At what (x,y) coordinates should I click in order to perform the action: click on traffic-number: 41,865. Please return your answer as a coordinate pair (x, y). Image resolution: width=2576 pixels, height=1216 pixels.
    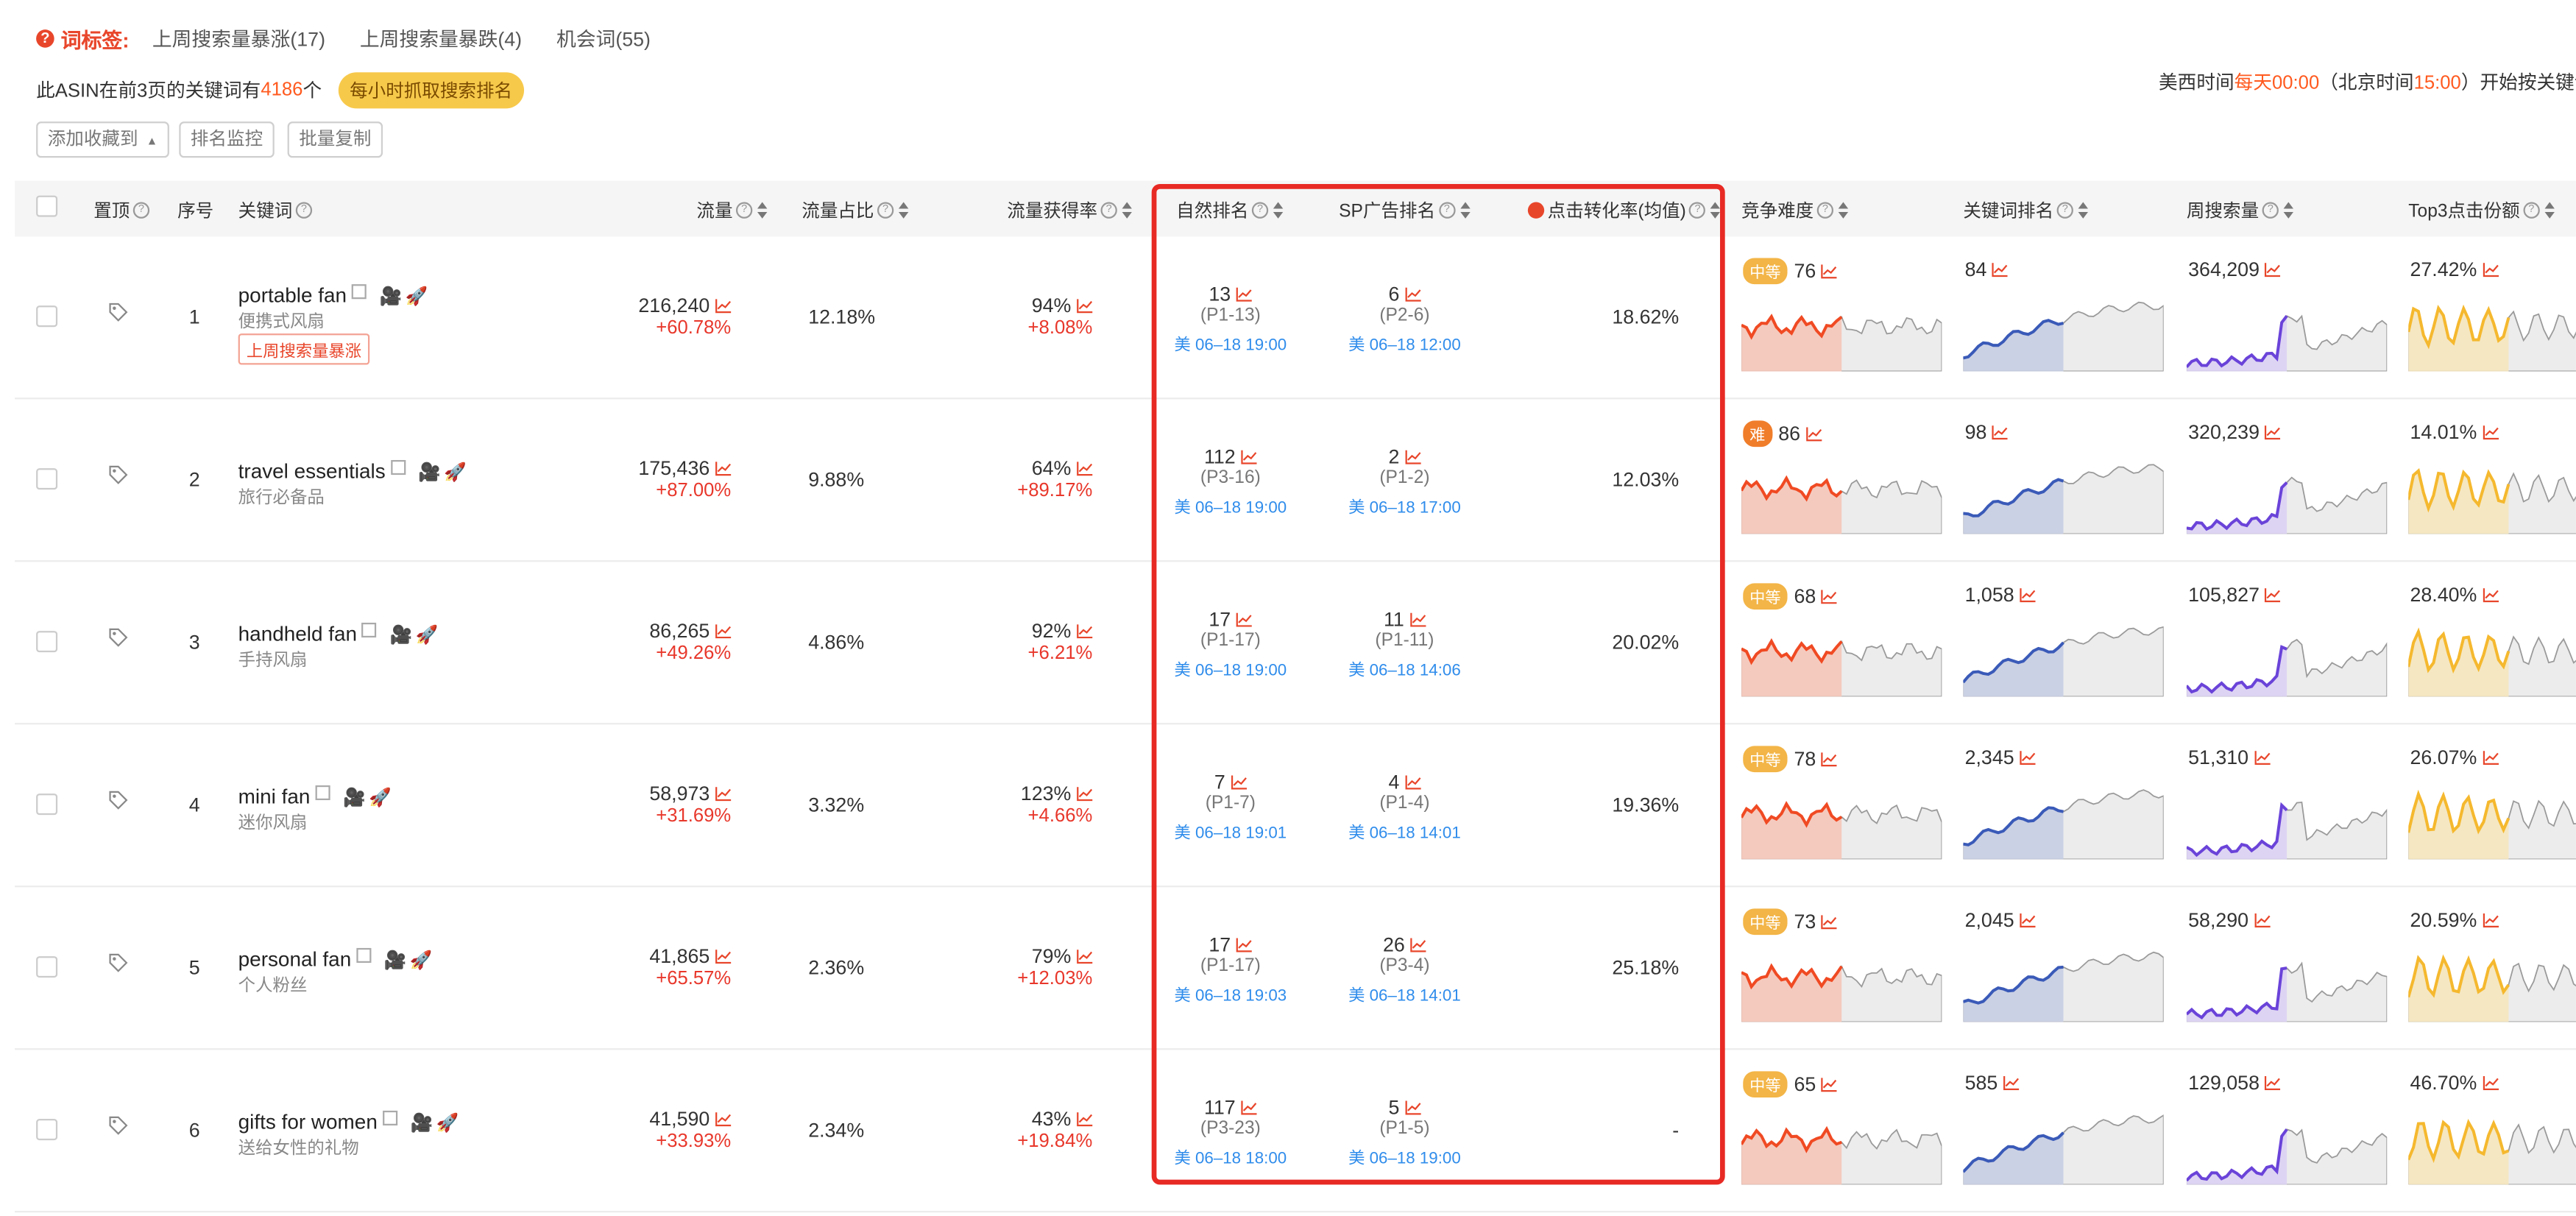
    Looking at the image, I should click on (679, 956).